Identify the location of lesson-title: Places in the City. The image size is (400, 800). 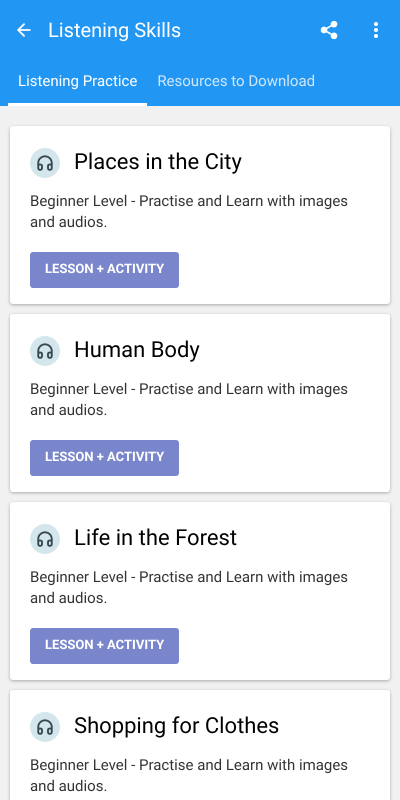
(158, 163).